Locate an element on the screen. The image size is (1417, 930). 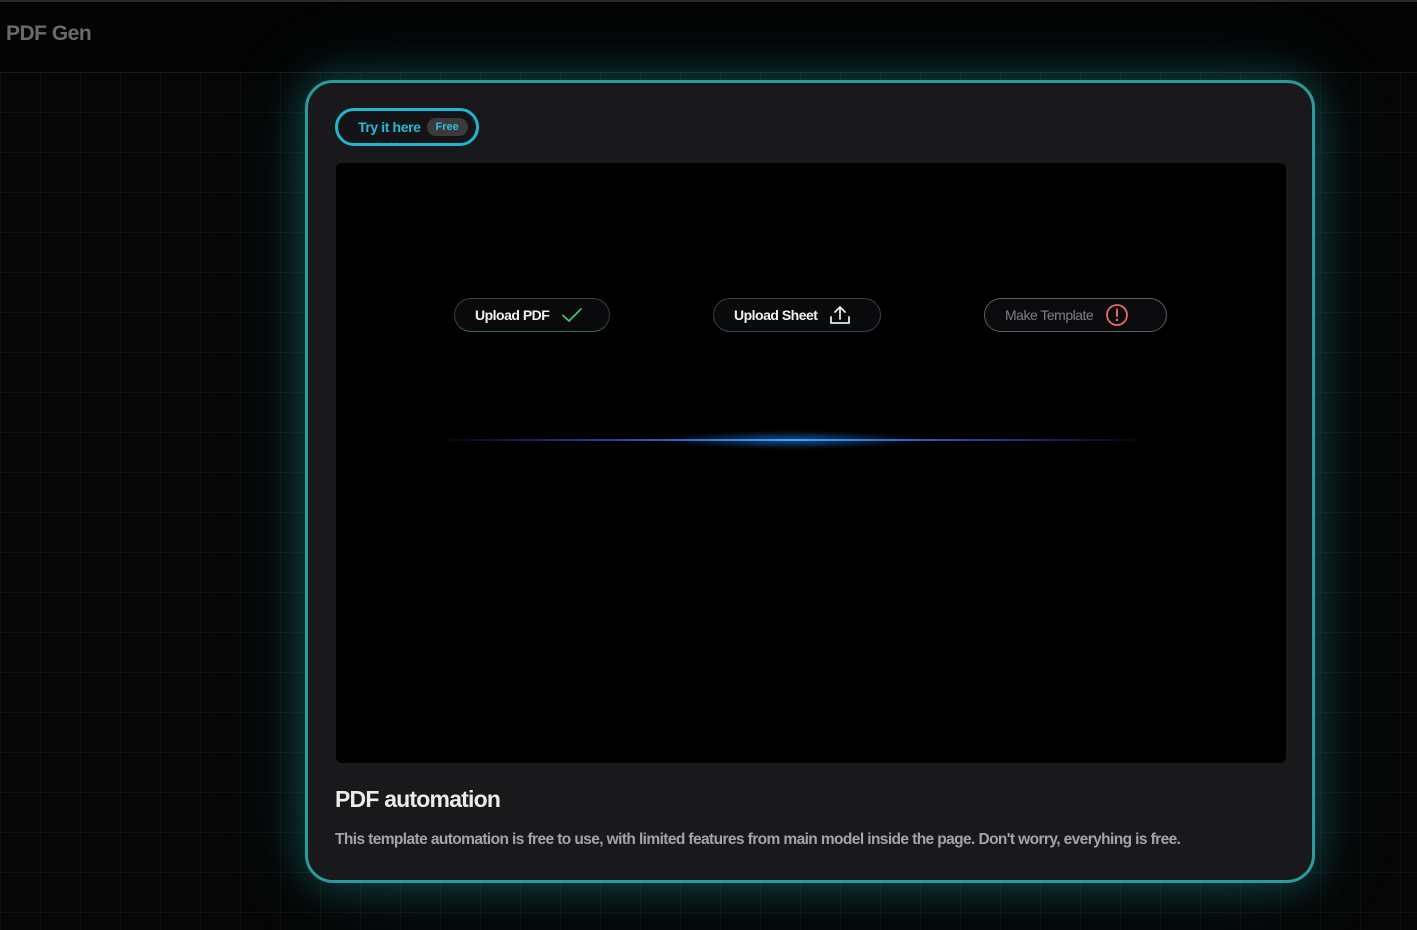
upload-icon is located at coordinates (840, 315).